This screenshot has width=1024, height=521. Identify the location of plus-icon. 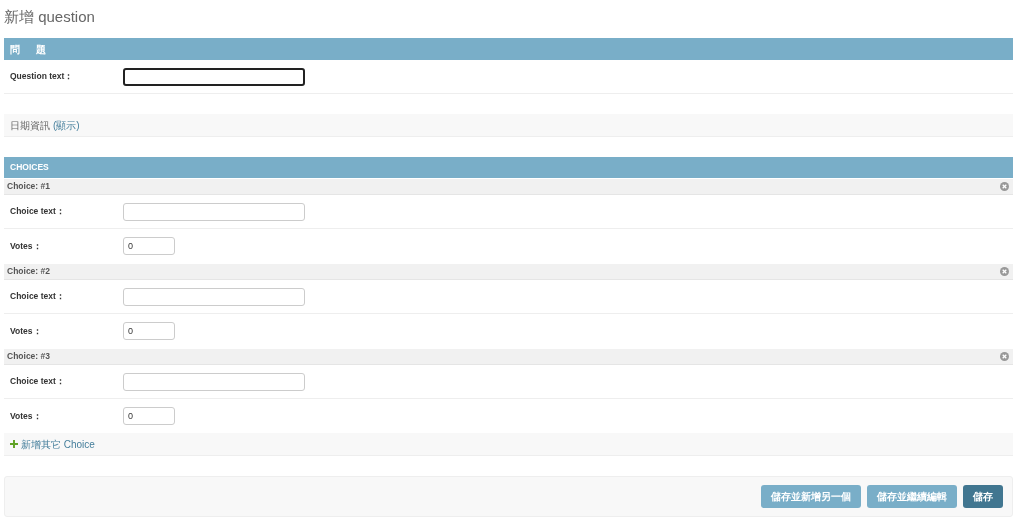
(14, 444).